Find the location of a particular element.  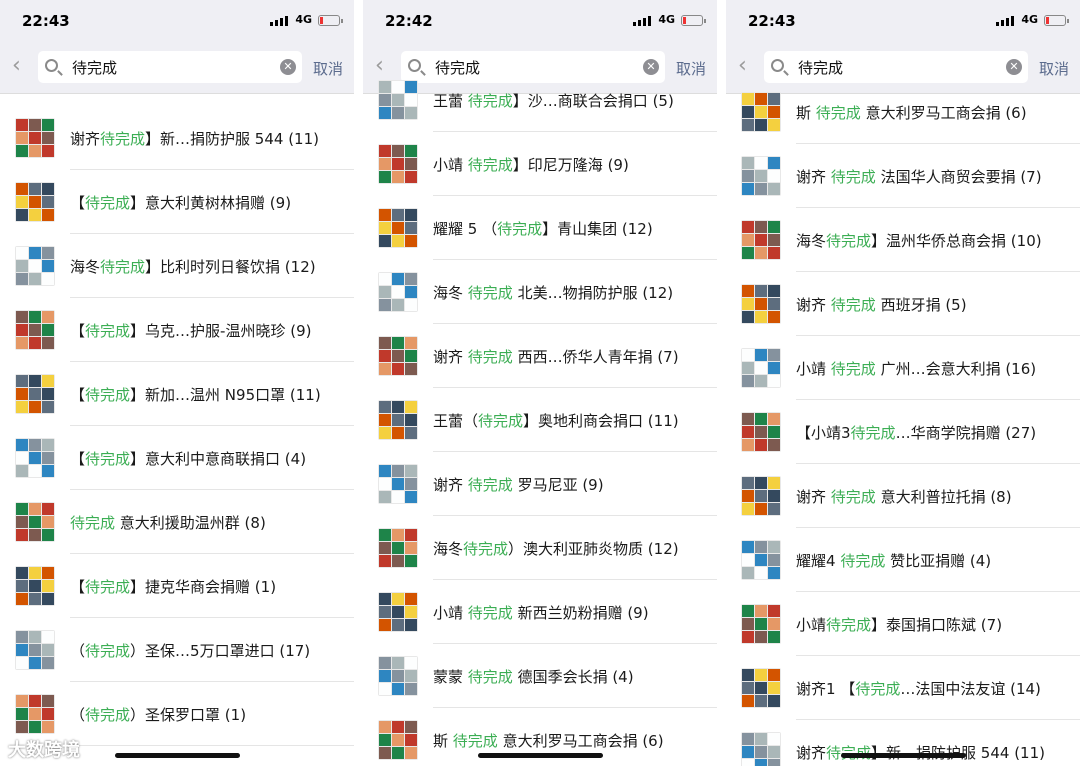

chat-list-item: 斯 待完成 意大利罗马工商会捐 (6) is located at coordinates (903, 112).